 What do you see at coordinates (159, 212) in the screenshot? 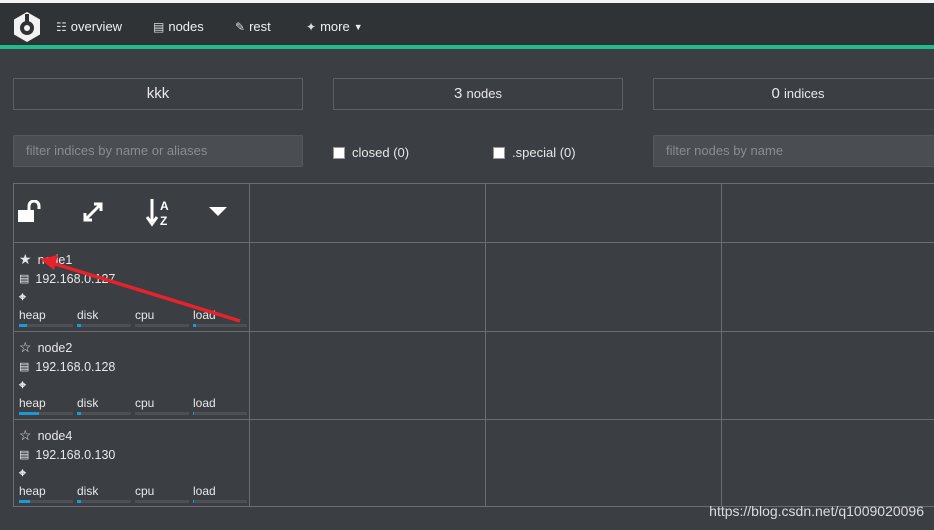
I see `sort-alpha-icon: AZ` at bounding box center [159, 212].